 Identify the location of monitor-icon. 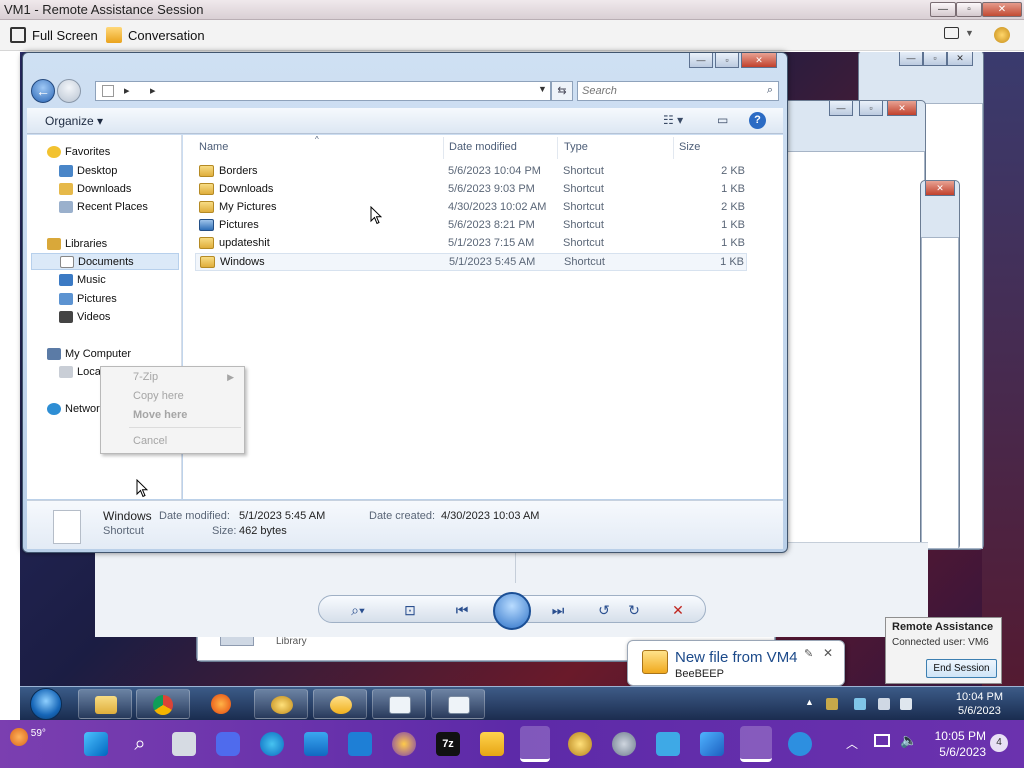
(882, 740).